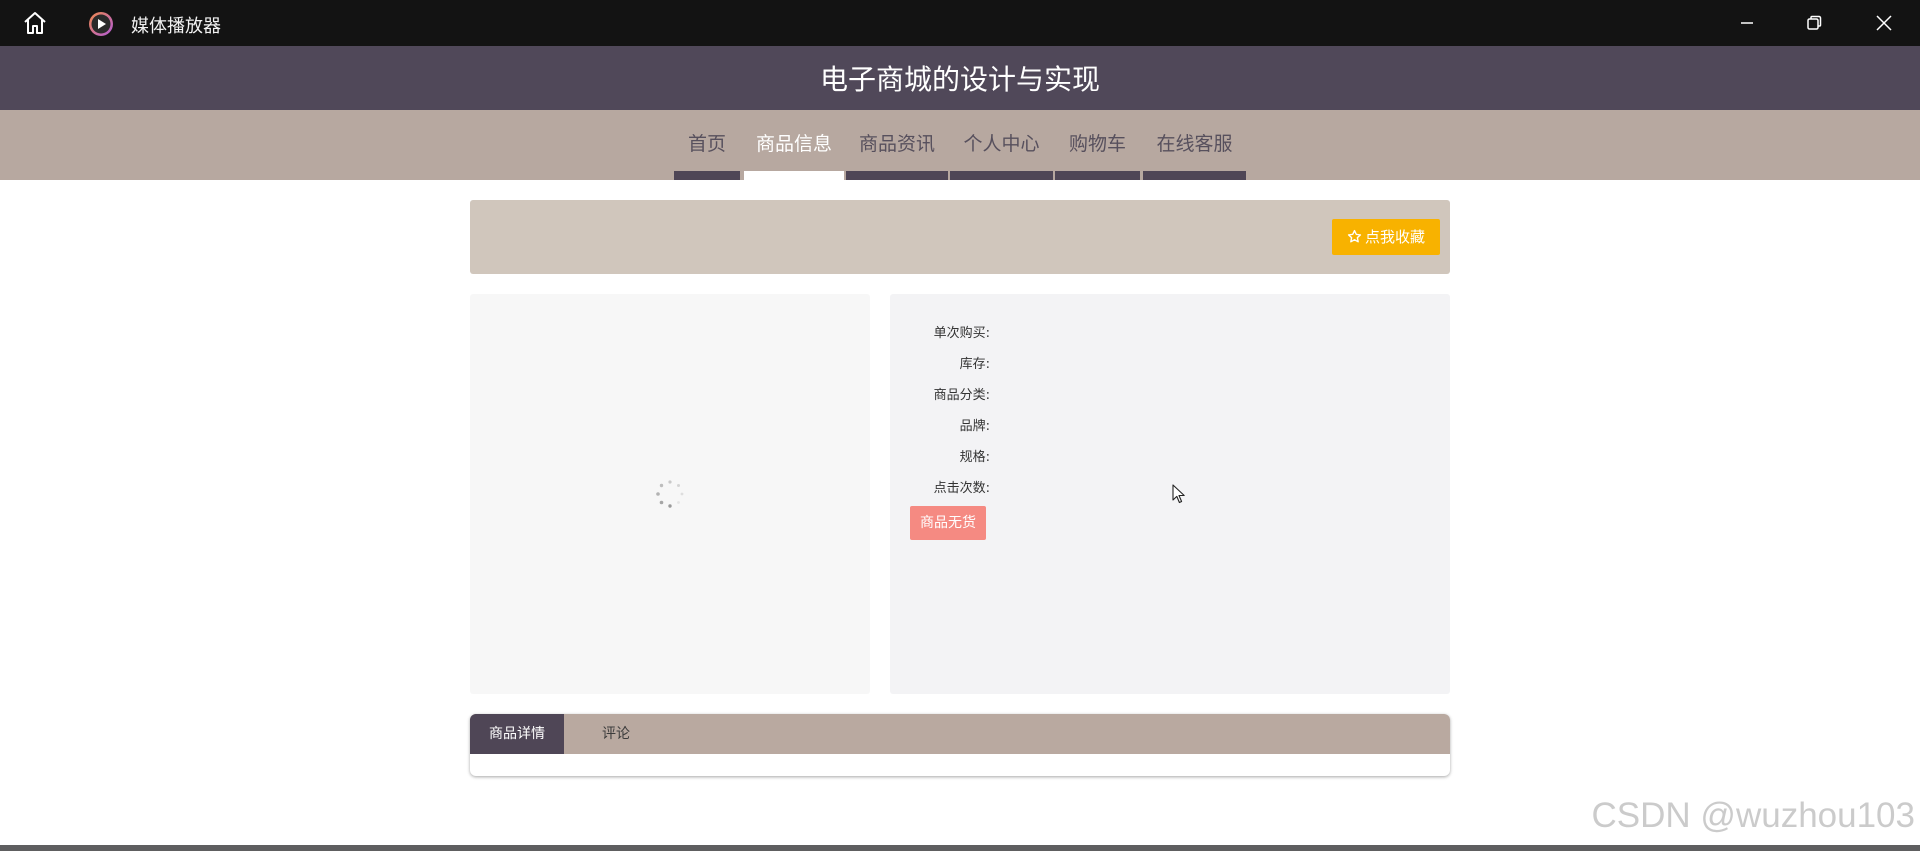  Describe the element at coordinates (960, 237) in the screenshot. I see `collect-bar: 点我收藏` at that location.